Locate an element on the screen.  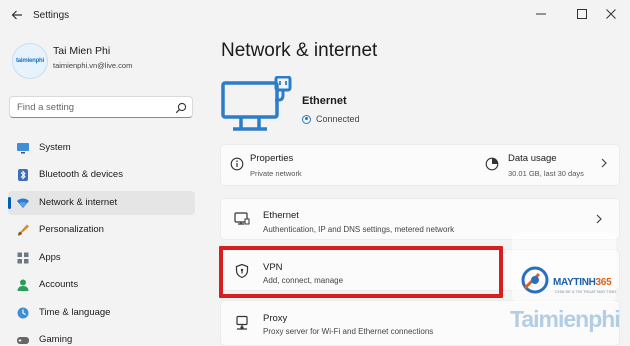
connection-name: Ethernet is located at coordinates (324, 101).